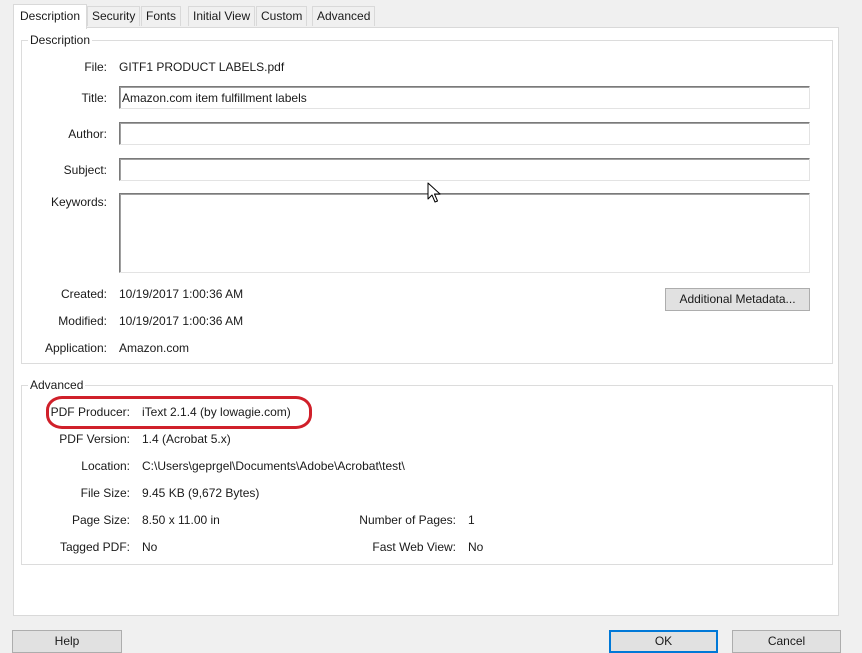  Describe the element at coordinates (87, 134) in the screenshot. I see `author-label: Author:` at that location.